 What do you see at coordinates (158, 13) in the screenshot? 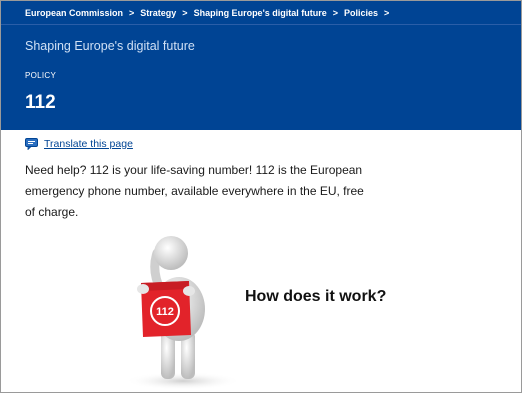
I see `breadcrumb-strategy: Strategy` at bounding box center [158, 13].